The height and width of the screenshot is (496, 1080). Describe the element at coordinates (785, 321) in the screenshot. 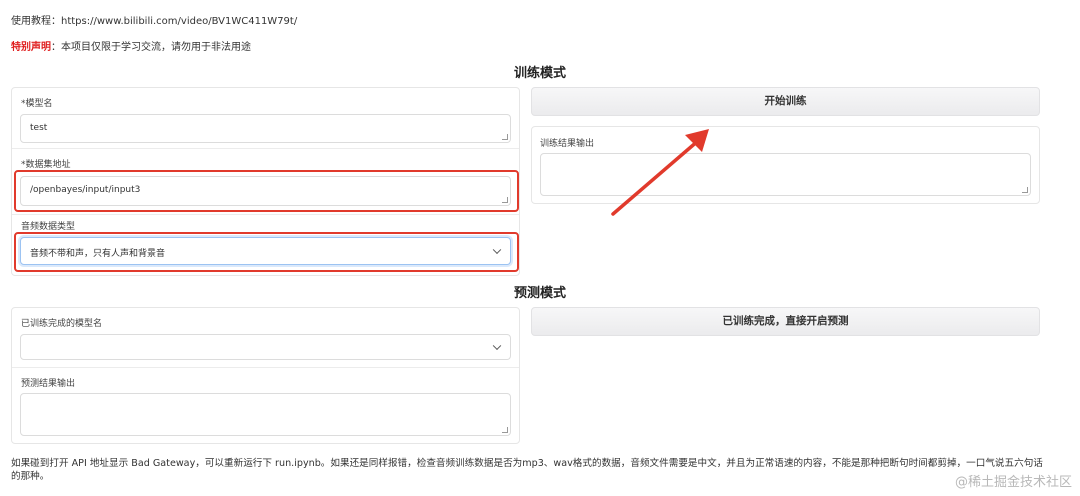

I see `start-prediction-button: 已训练完成，直接开启预测` at that location.